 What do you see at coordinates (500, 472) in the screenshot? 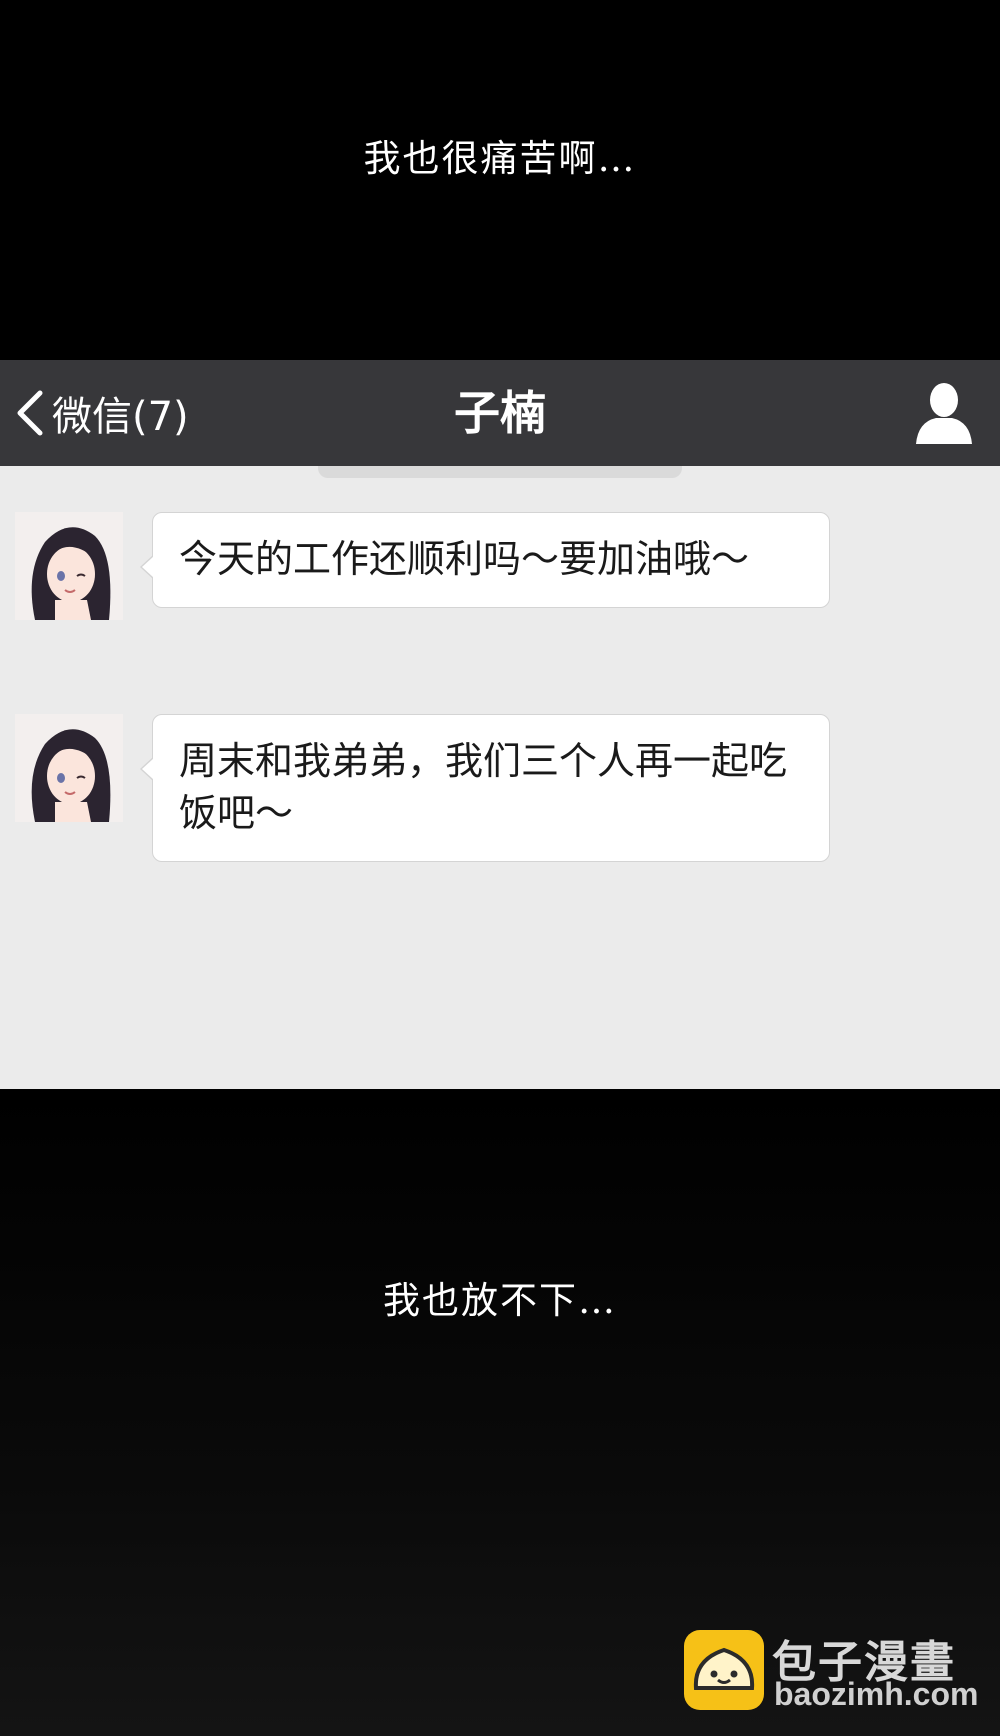
I see `navbar-shadow` at bounding box center [500, 472].